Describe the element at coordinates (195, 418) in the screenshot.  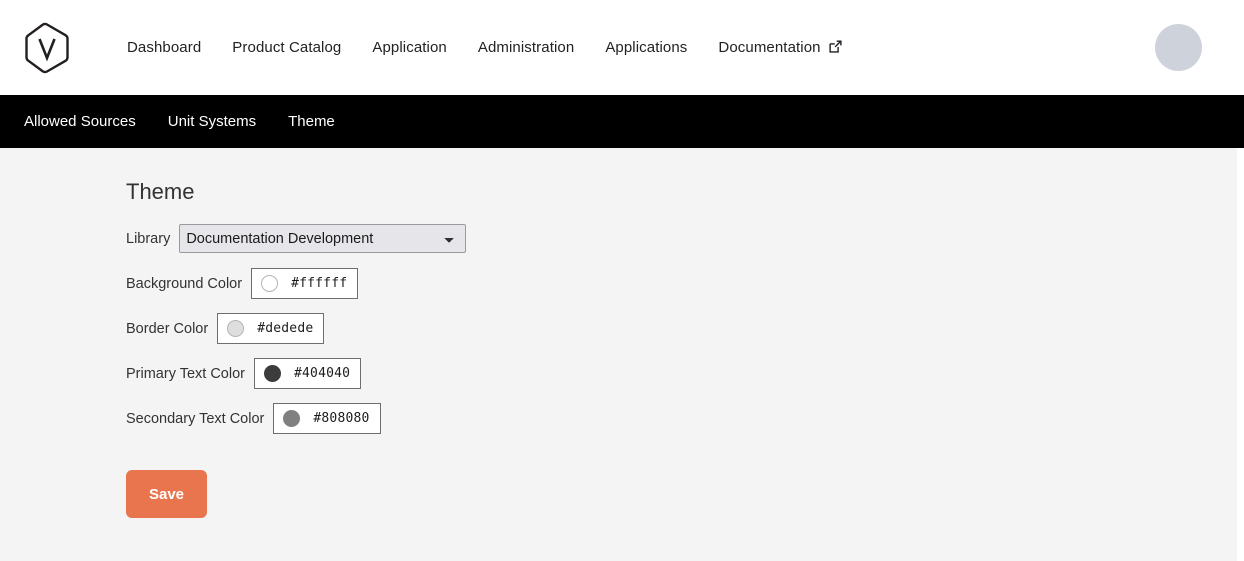
I see `secondary-text-color-label: Secondary Text Color` at that location.